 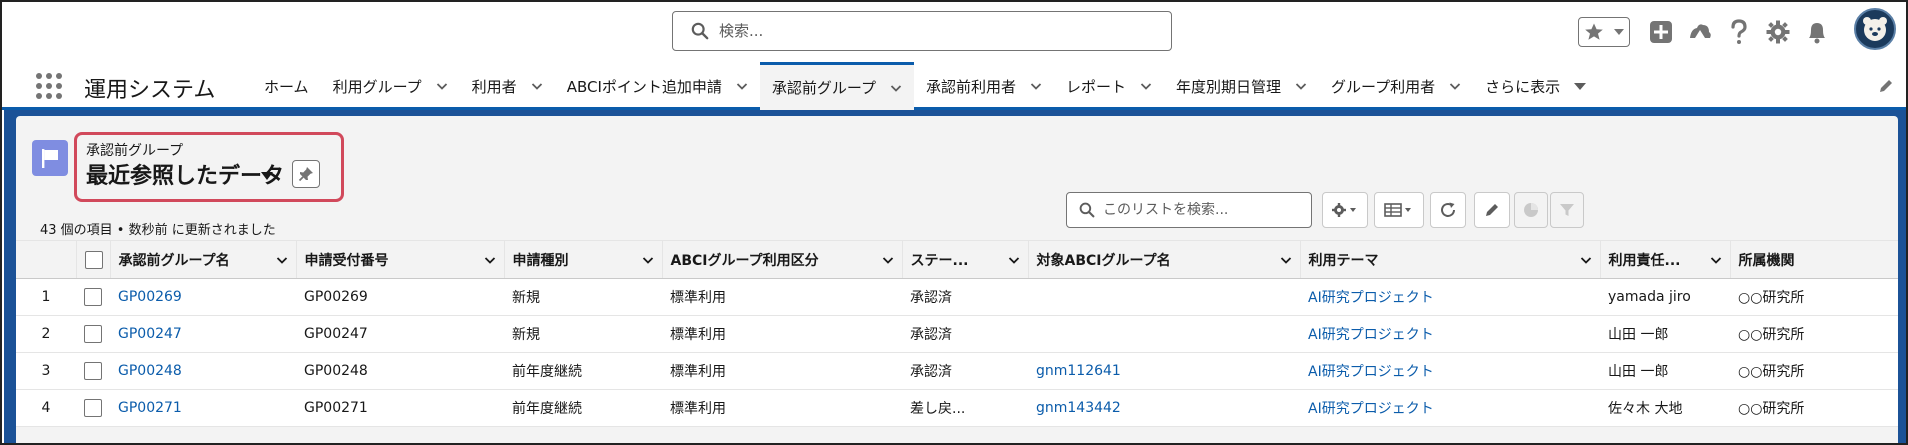 What do you see at coordinates (1449, 259) in the screenshot?
I see `column-header-6: 利用テーマ` at bounding box center [1449, 259].